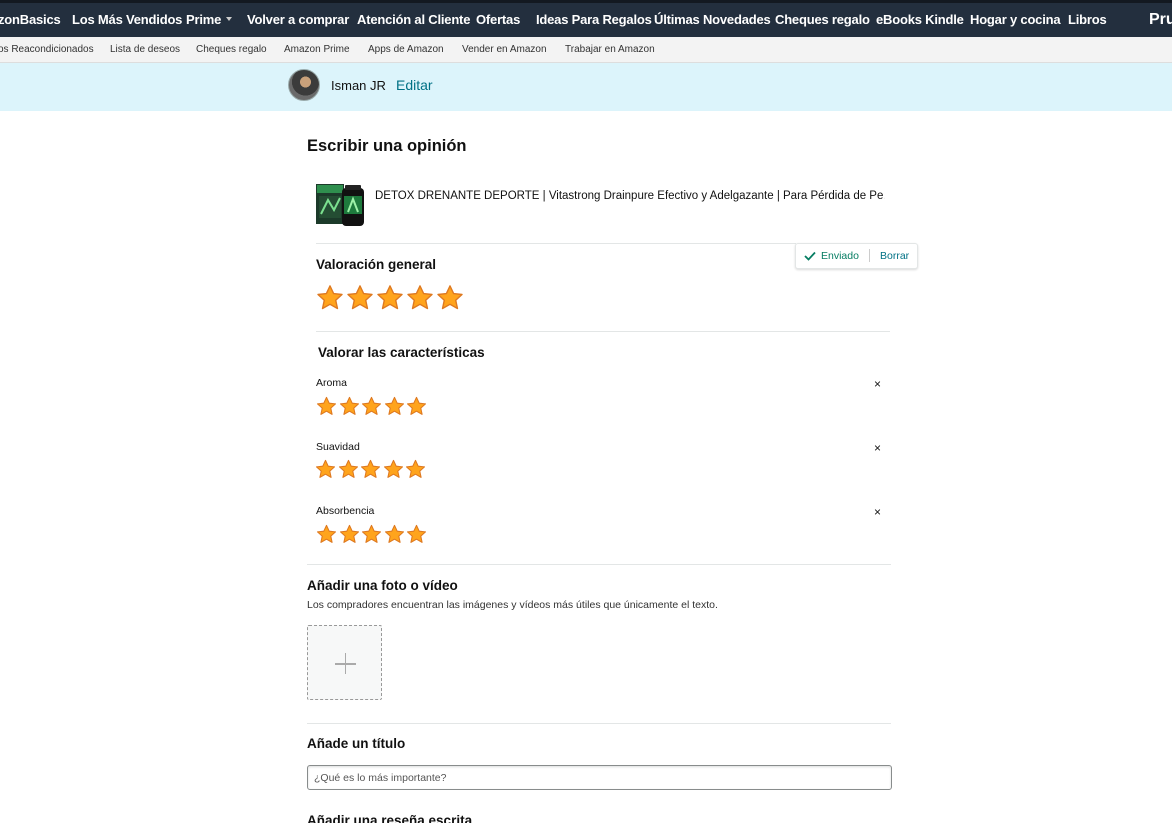 This screenshot has height=823, width=1172. I want to click on overall-rating-stars, so click(391, 298).